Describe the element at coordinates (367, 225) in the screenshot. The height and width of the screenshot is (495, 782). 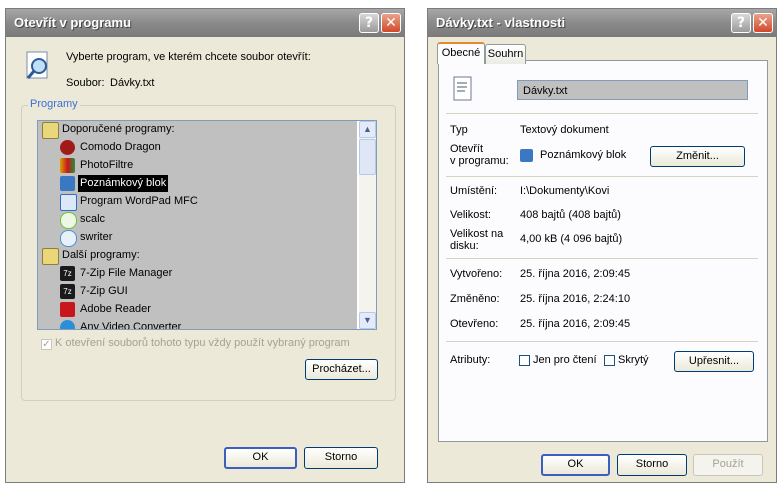
I see `list-scrollbar: ▲ ▼` at that location.